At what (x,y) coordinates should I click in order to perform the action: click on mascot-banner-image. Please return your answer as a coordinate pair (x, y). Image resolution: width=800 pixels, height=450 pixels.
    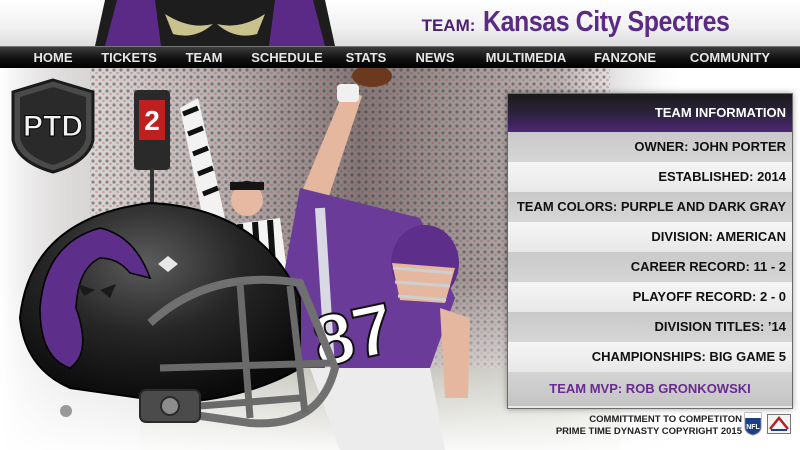
    Looking at the image, I should click on (215, 23).